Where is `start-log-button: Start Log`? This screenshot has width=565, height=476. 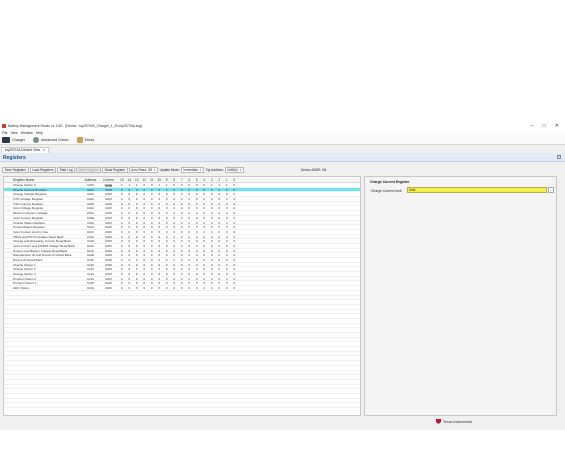 start-log-button: Start Log is located at coordinates (66, 170).